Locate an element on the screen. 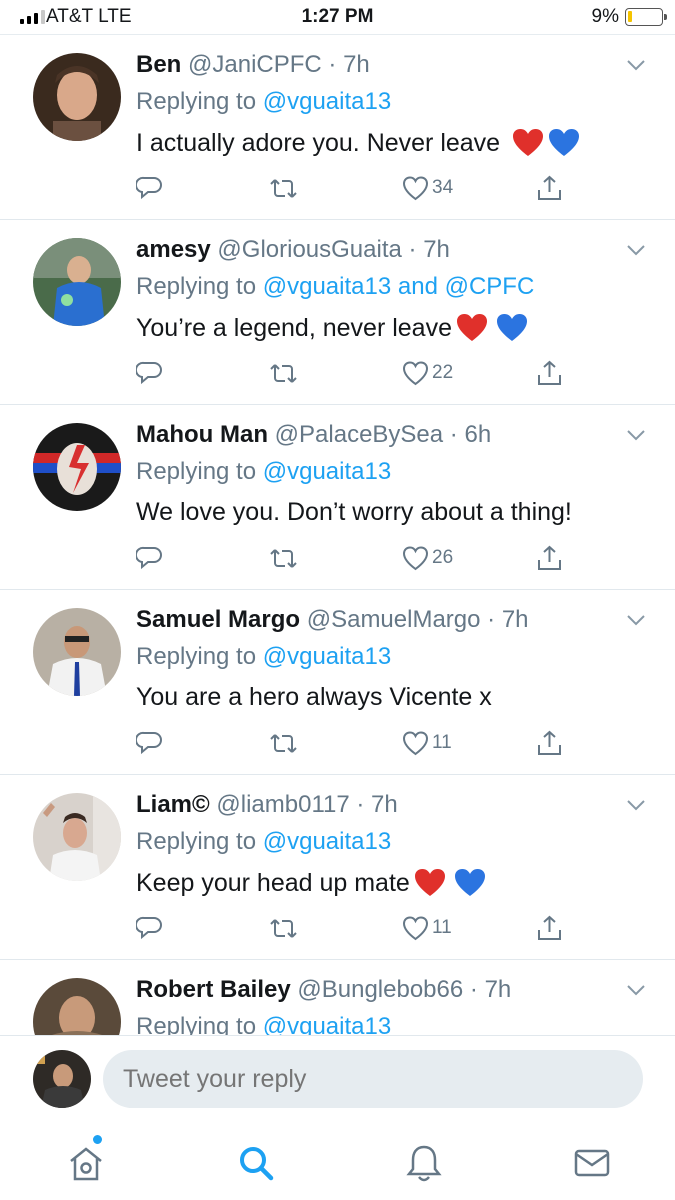  display-name: Mahou Man is located at coordinates (202, 434).